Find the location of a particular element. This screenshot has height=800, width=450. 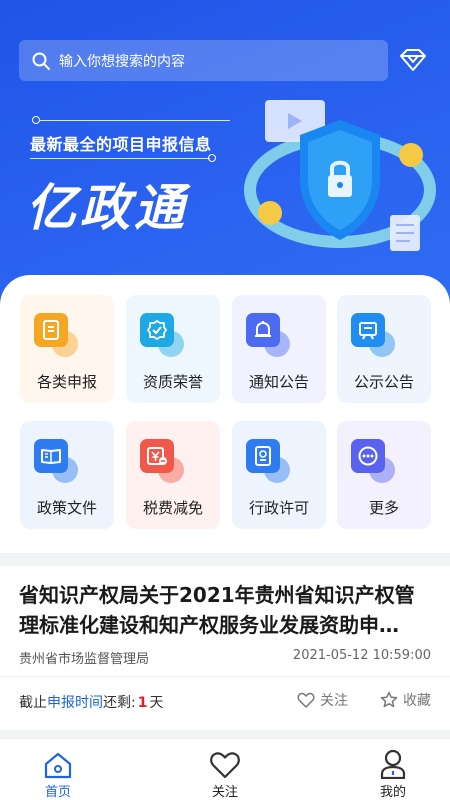

yen-icon is located at coordinates (157, 456).